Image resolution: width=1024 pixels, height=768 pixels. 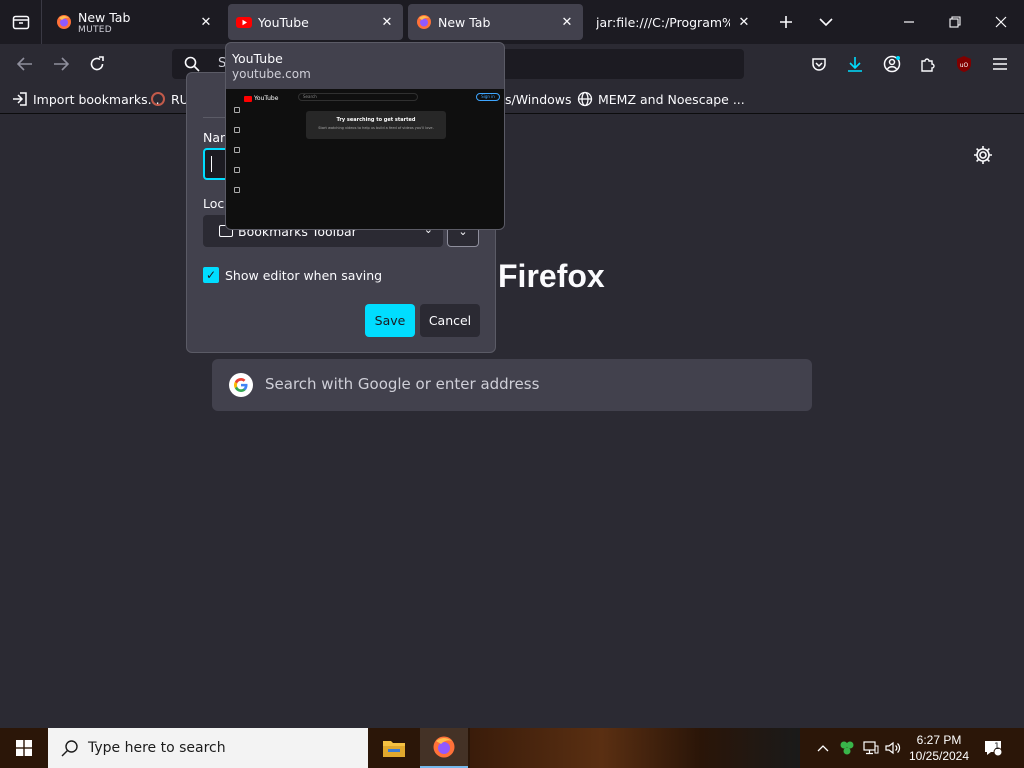 I want to click on taskbar-firefox, so click(x=444, y=748).